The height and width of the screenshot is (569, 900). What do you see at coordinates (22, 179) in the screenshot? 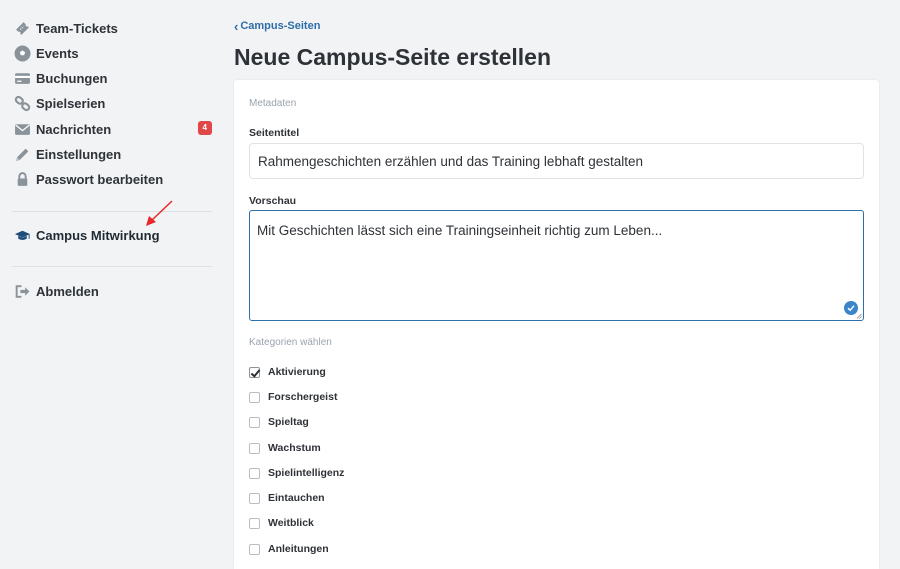
I see `lock-icon` at bounding box center [22, 179].